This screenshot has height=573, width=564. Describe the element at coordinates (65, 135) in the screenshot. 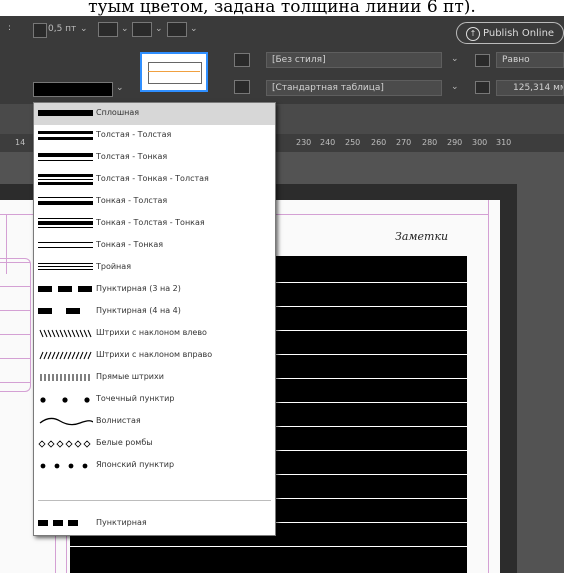

I see `thick-thick-stroke-icon` at that location.